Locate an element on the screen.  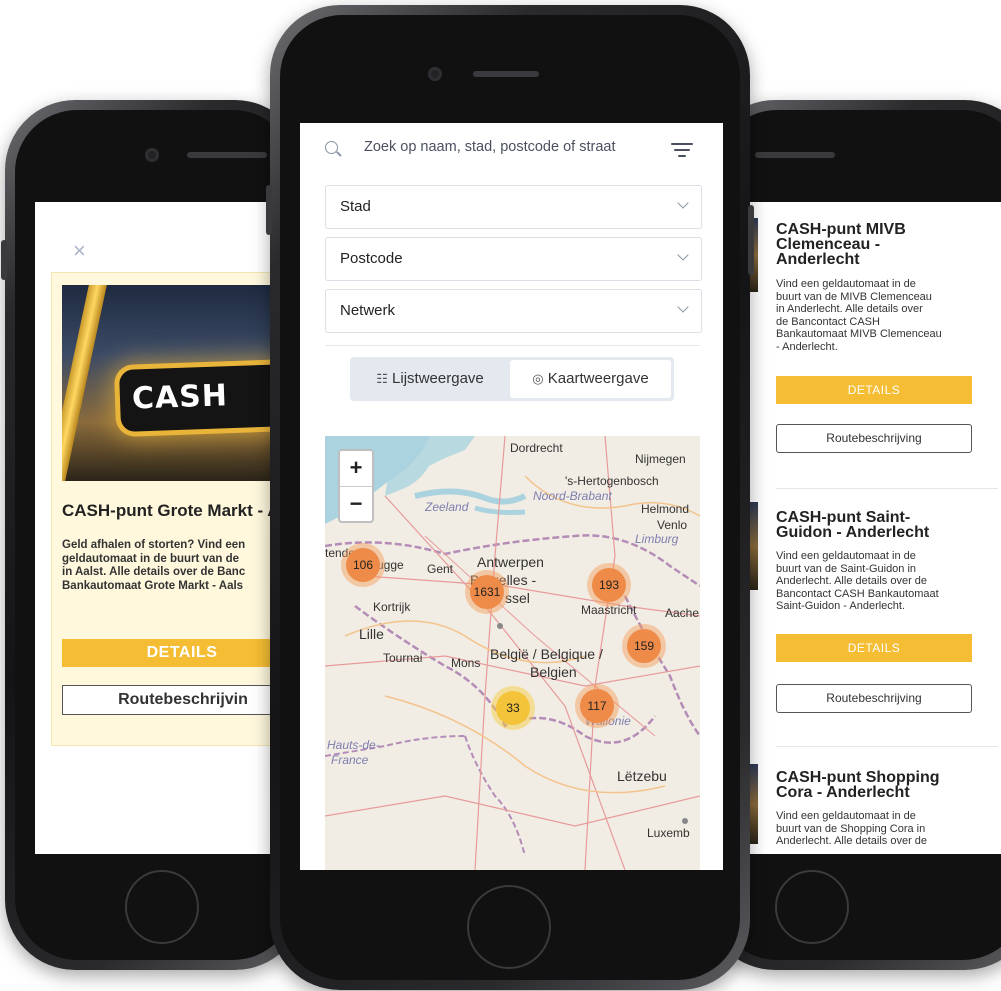
map-label: Kortrijk is located at coordinates (392, 607).